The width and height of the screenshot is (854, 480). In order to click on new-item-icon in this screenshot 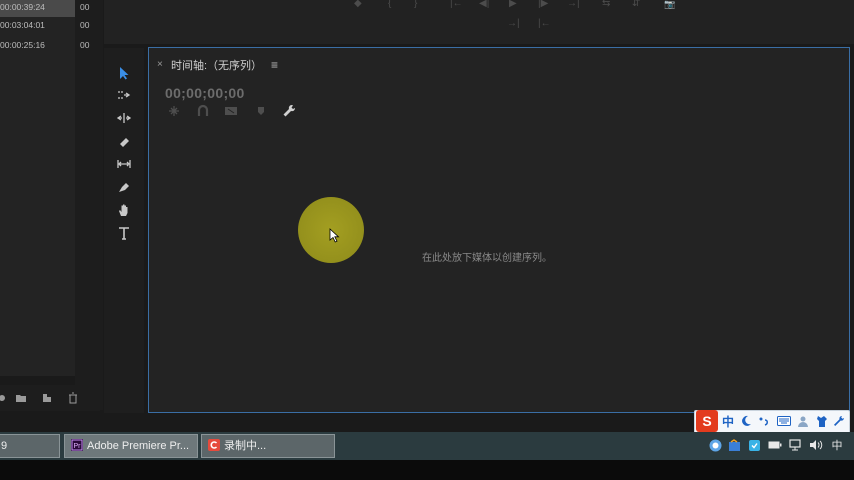, I will do `click(47, 398)`.